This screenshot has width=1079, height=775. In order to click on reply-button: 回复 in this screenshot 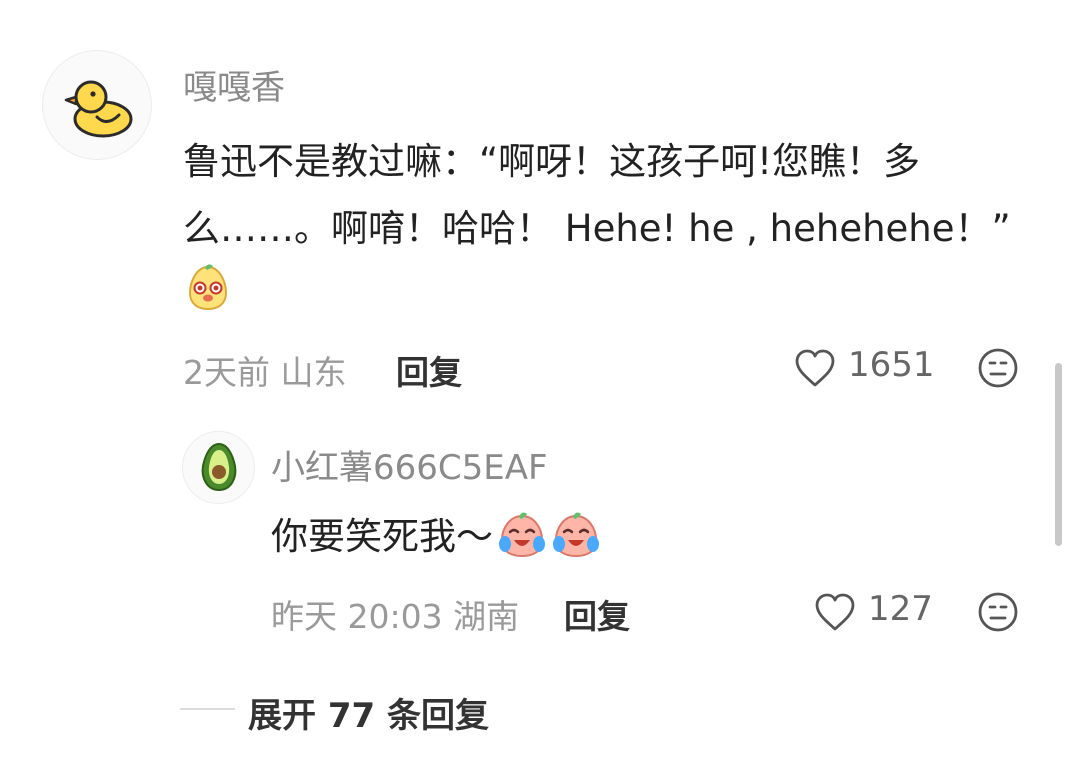, I will do `click(429, 370)`.